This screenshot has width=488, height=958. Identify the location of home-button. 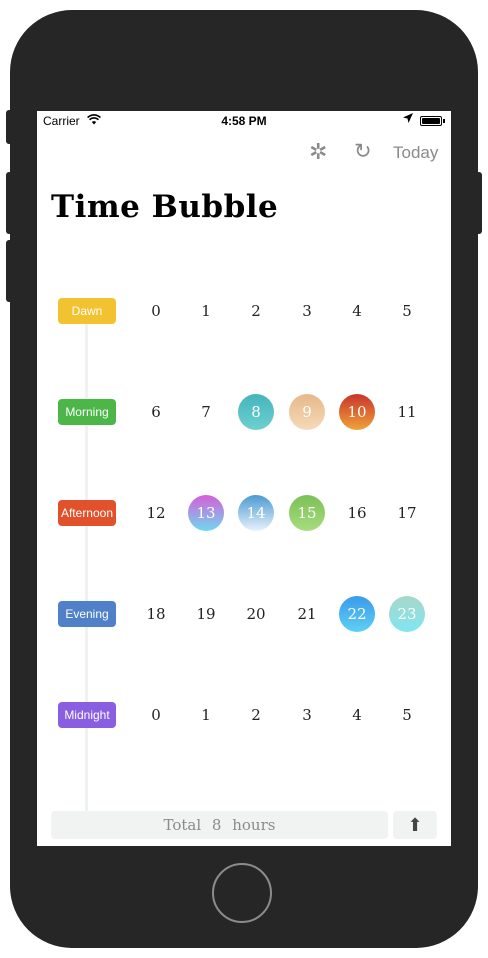
(242, 893).